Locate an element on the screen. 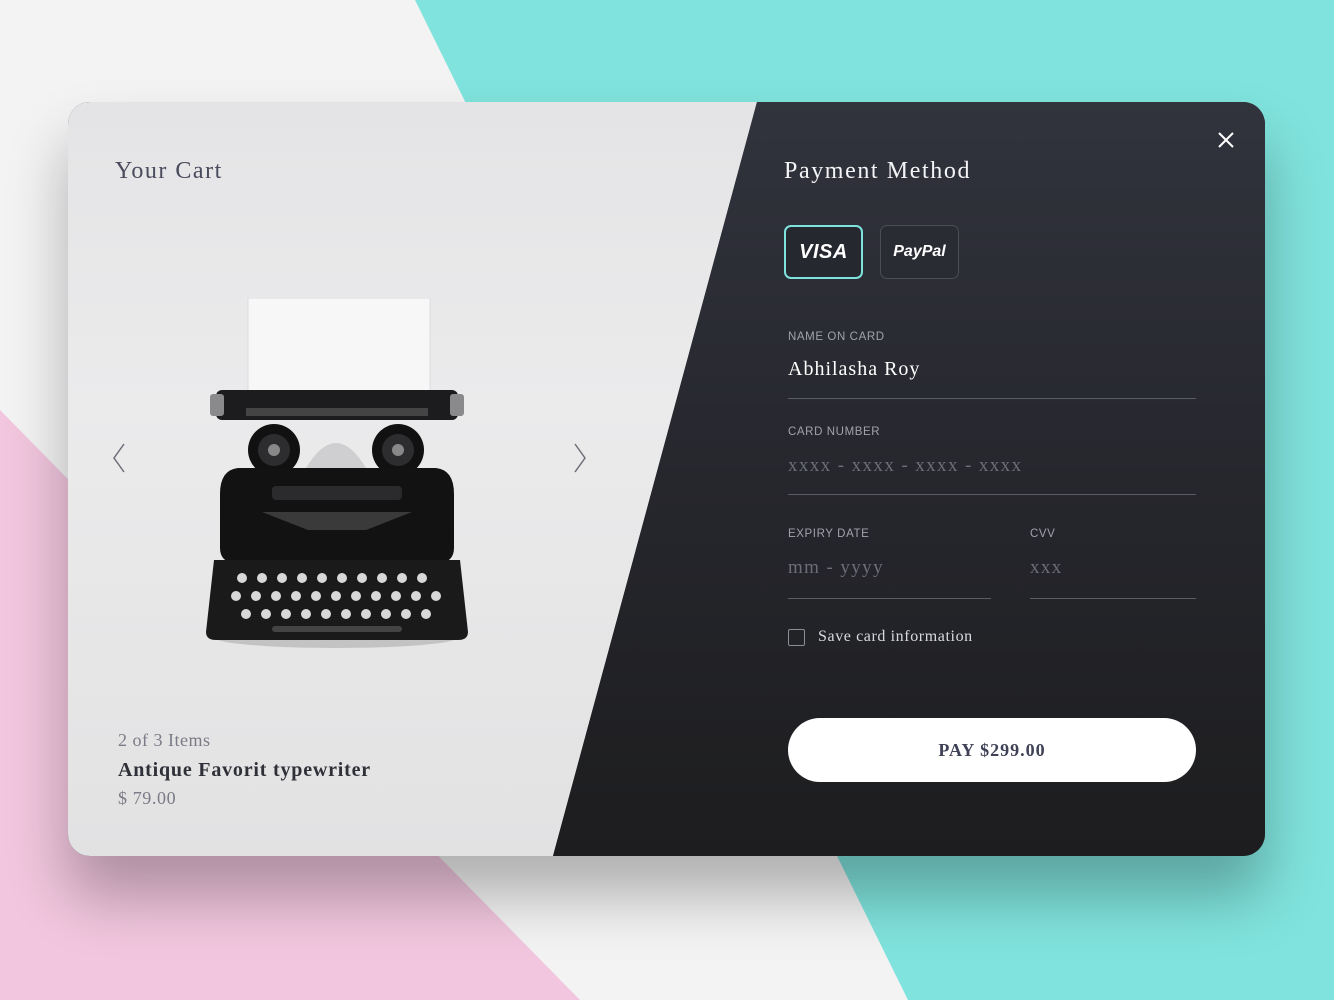  chevron-left-icon is located at coordinates (119, 458).